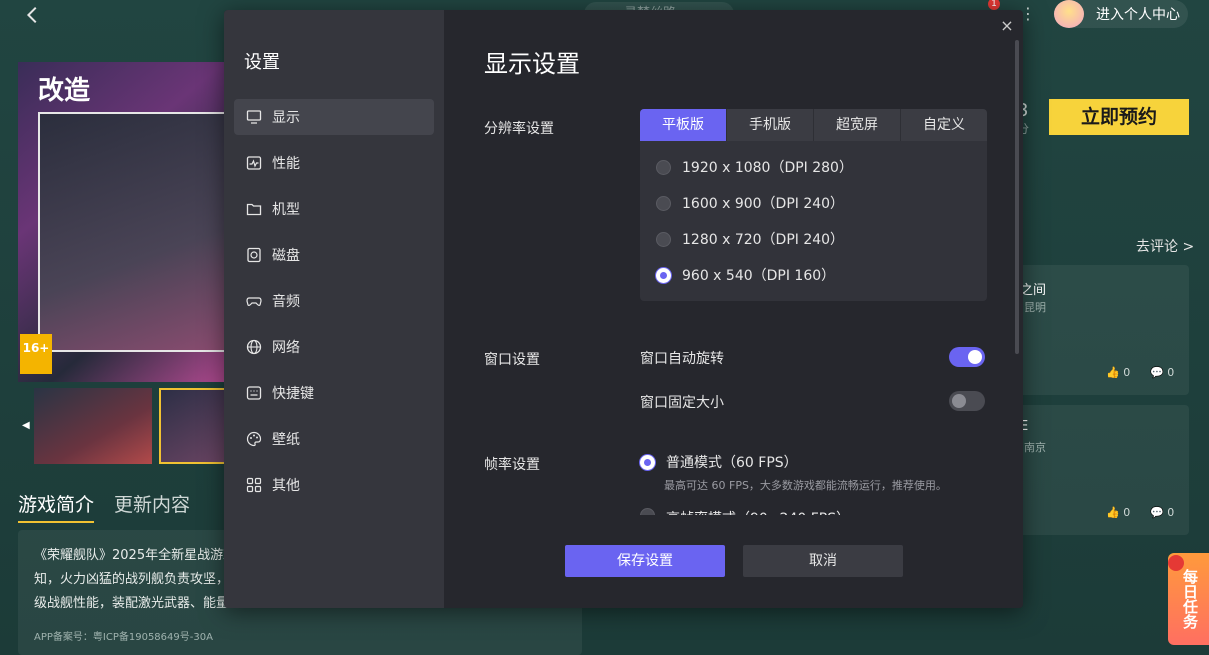 The height and width of the screenshot is (655, 1209). What do you see at coordinates (519, 129) in the screenshot?
I see `resolution-label: 分辨率设置` at bounding box center [519, 129].